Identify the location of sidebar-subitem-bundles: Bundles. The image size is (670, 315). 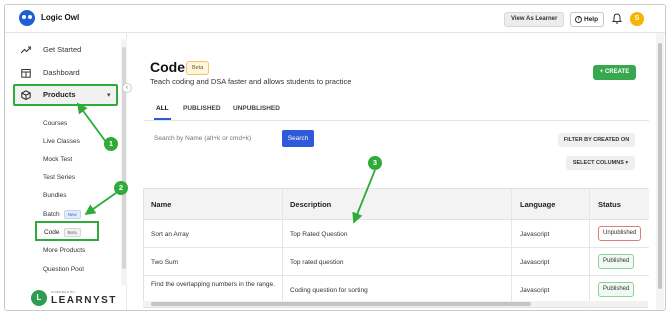
(55, 195).